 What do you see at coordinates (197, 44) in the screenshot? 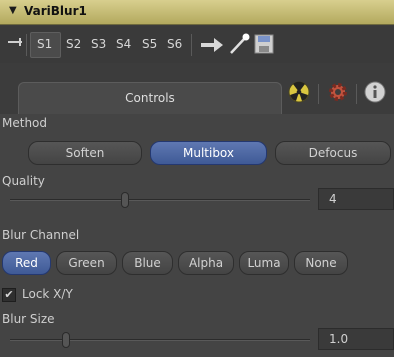
I see `tool-toolbar: S1 S2 S3 S4 S5 S6` at bounding box center [197, 44].